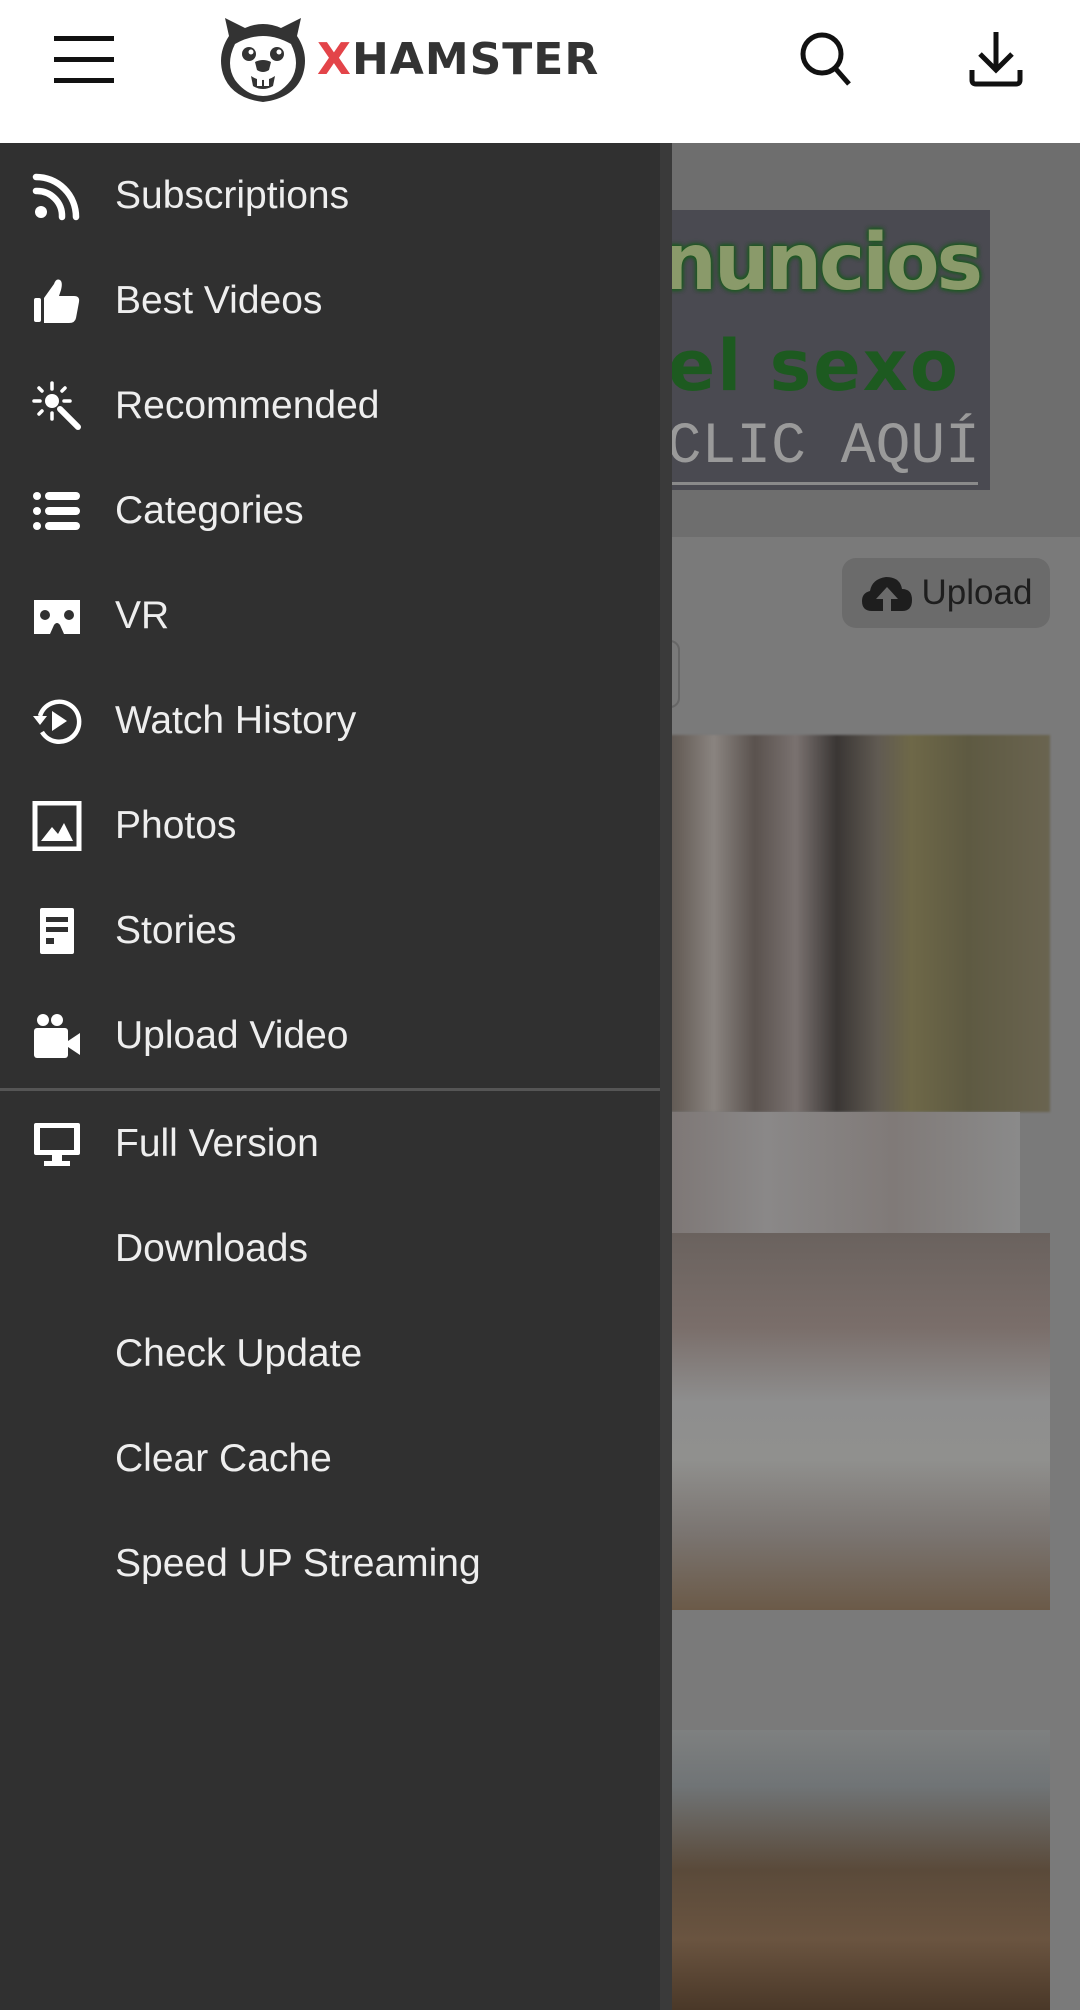 The height and width of the screenshot is (2010, 1080). I want to click on drawer-item-best-videos: Best Videos, so click(330, 300).